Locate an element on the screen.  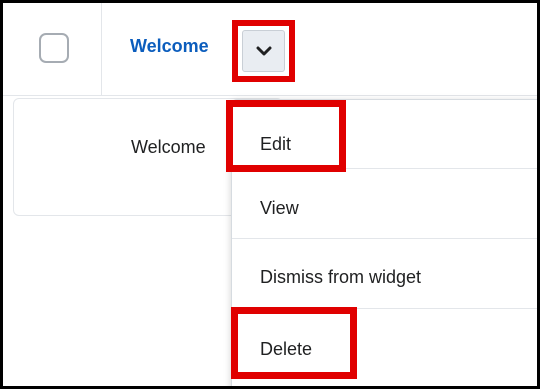
menu-item-dismiss-from-widget: Dismiss from widget is located at coordinates (384, 274).